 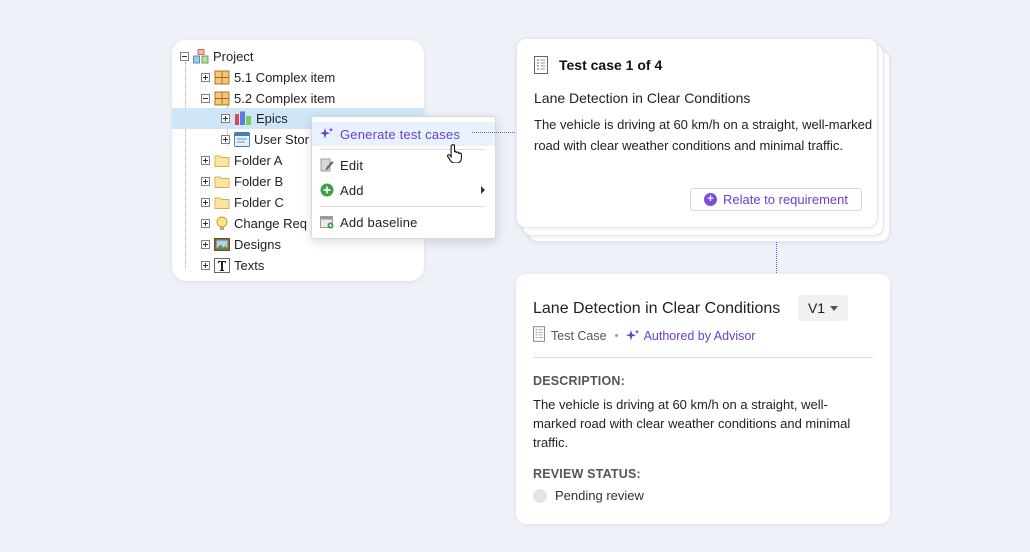 I want to click on test-case-name: Lane Detection in Clear Conditions, so click(x=642, y=98).